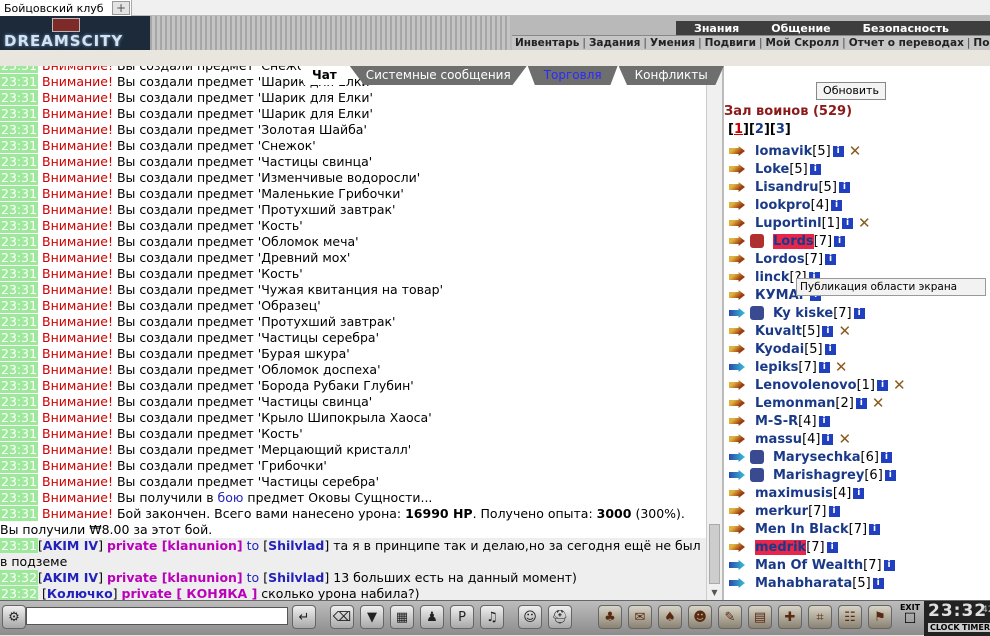 Image resolution: width=990 pixels, height=636 pixels. Describe the element at coordinates (304, 617) in the screenshot. I see `send-icon: ↵` at that location.